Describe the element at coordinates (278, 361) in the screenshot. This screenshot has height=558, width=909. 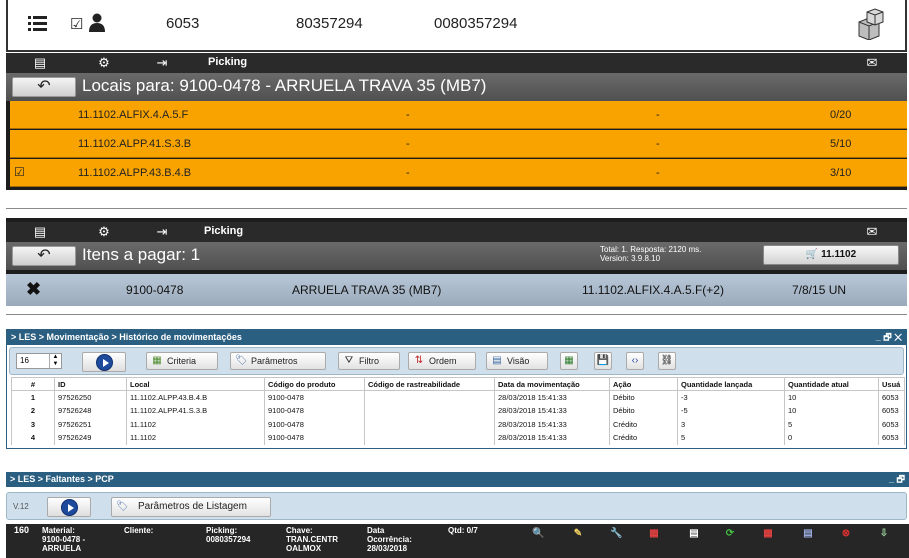
I see `parameters-button: 🏷 Parâmetros` at that location.